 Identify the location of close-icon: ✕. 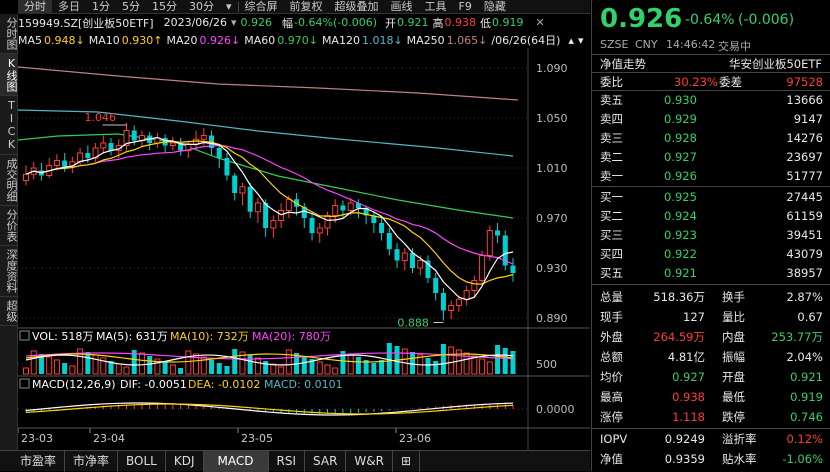
(540, 22).